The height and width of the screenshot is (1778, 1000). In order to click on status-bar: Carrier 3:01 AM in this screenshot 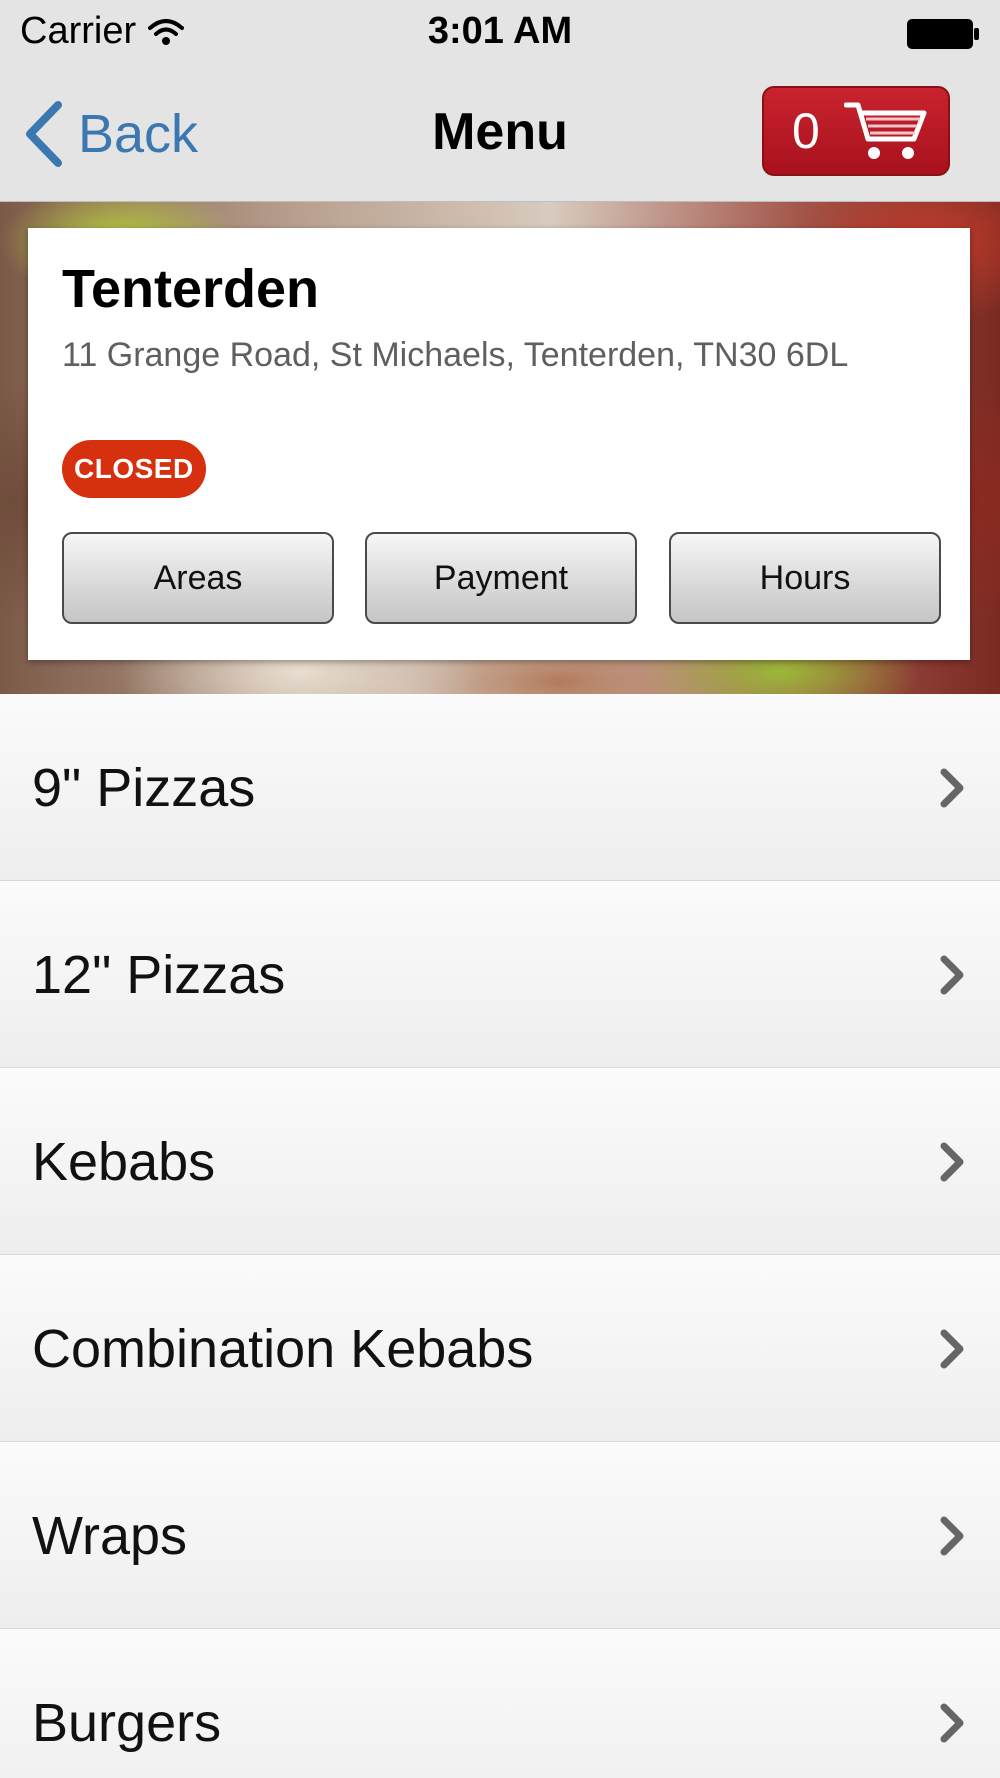, I will do `click(500, 33)`.